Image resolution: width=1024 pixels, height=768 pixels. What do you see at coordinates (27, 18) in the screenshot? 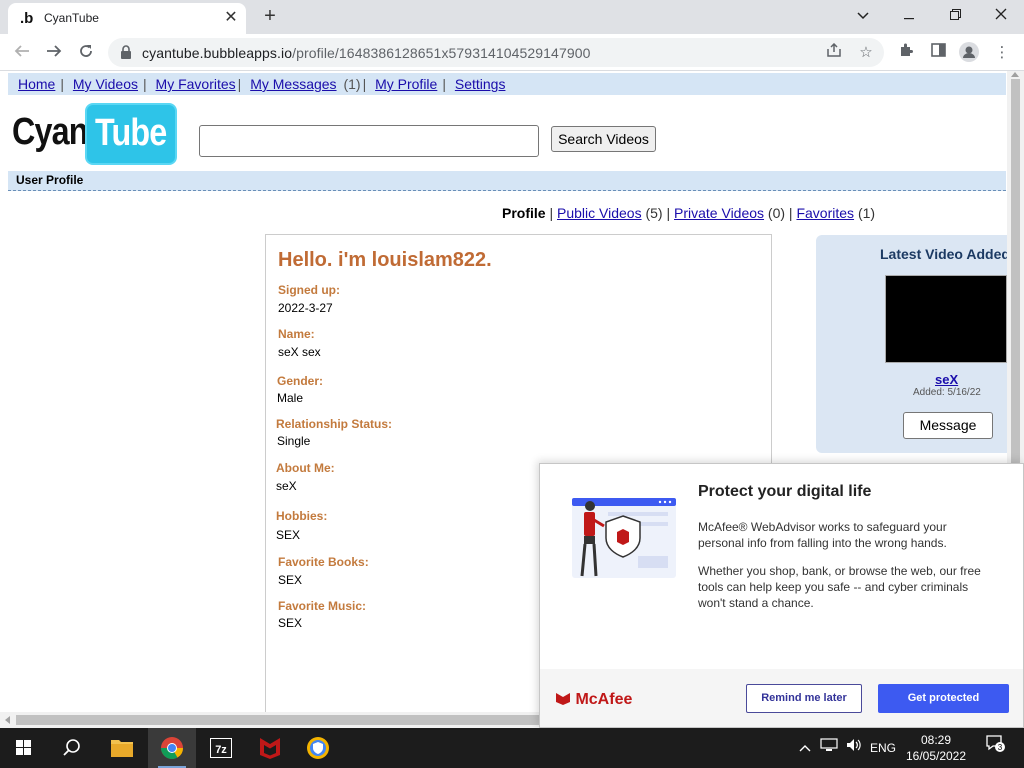
I see `bubble-favicon-icon: .b` at bounding box center [27, 18].